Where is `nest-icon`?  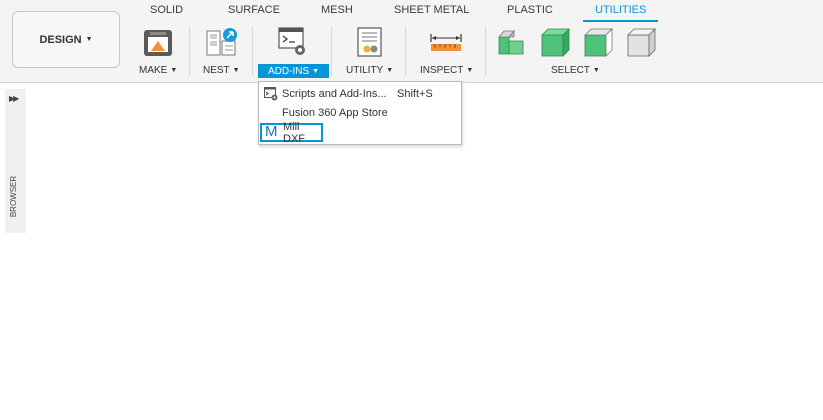
nest-icon is located at coordinates (222, 42).